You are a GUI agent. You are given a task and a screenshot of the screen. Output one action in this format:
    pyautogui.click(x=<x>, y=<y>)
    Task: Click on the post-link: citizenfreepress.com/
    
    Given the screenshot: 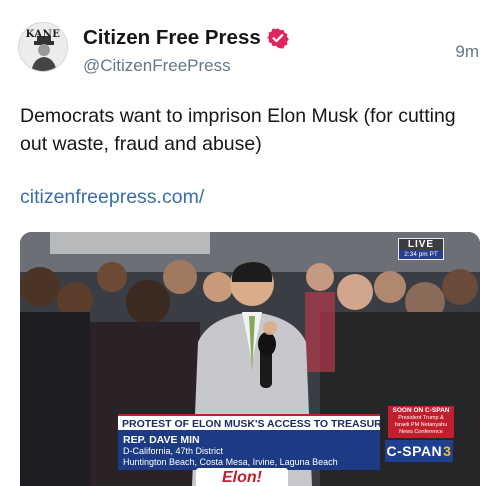 What is the action you would take?
    pyautogui.click(x=112, y=197)
    